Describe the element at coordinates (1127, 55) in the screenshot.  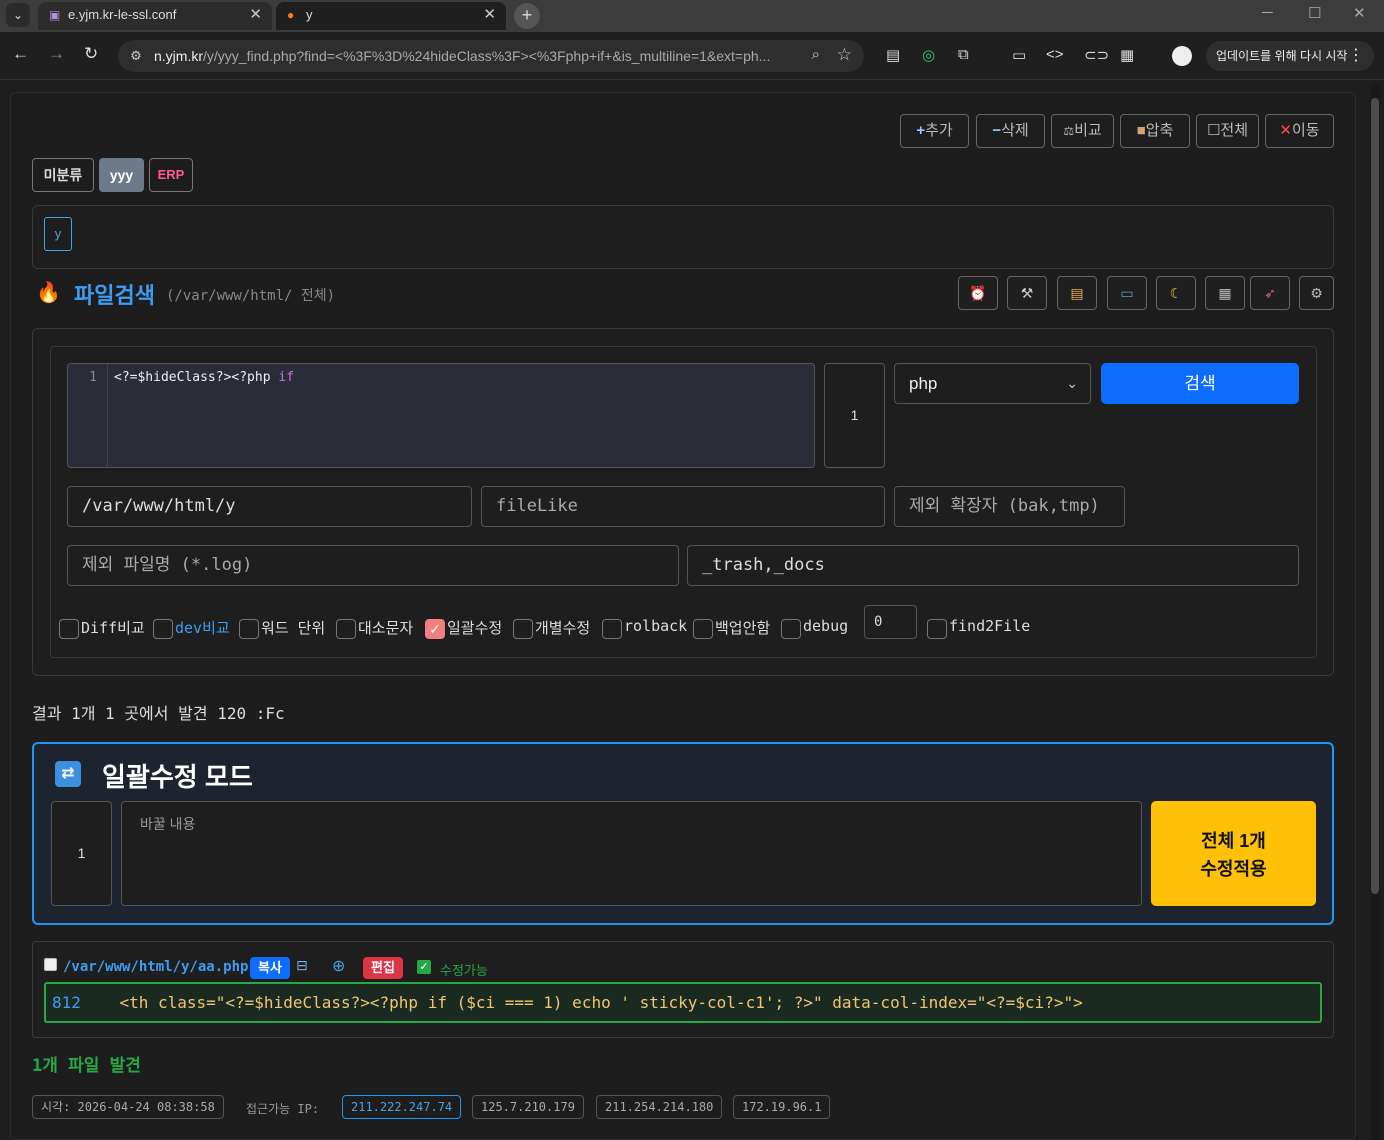
I see `side-panel-icon: ▦` at that location.